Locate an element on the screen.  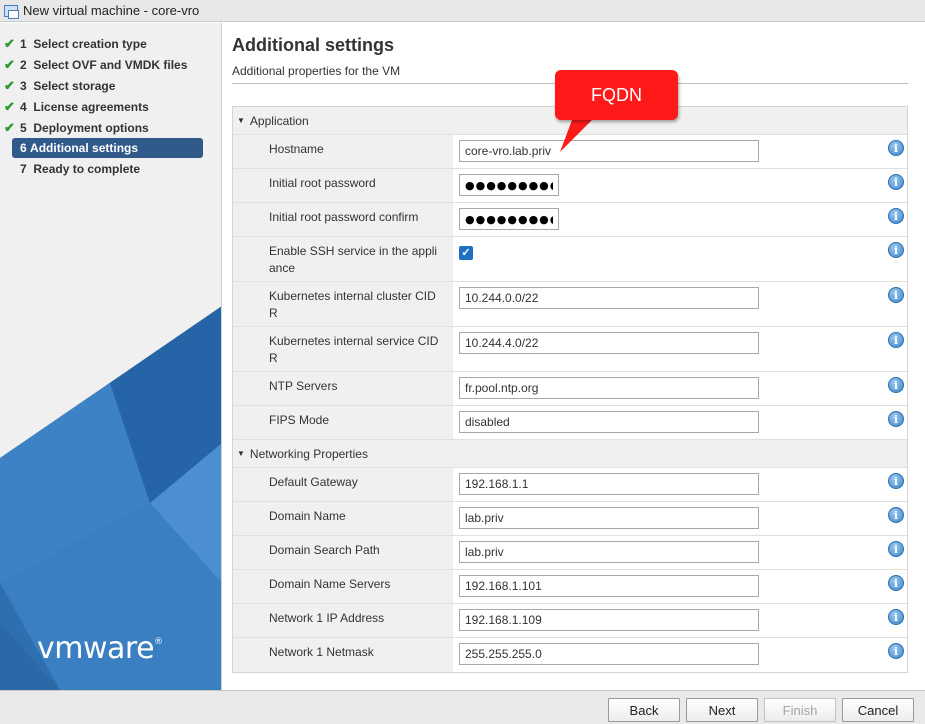
row-k8s-service-cidr: Kubernetes internal service CID R i is located at coordinates (570, 349).